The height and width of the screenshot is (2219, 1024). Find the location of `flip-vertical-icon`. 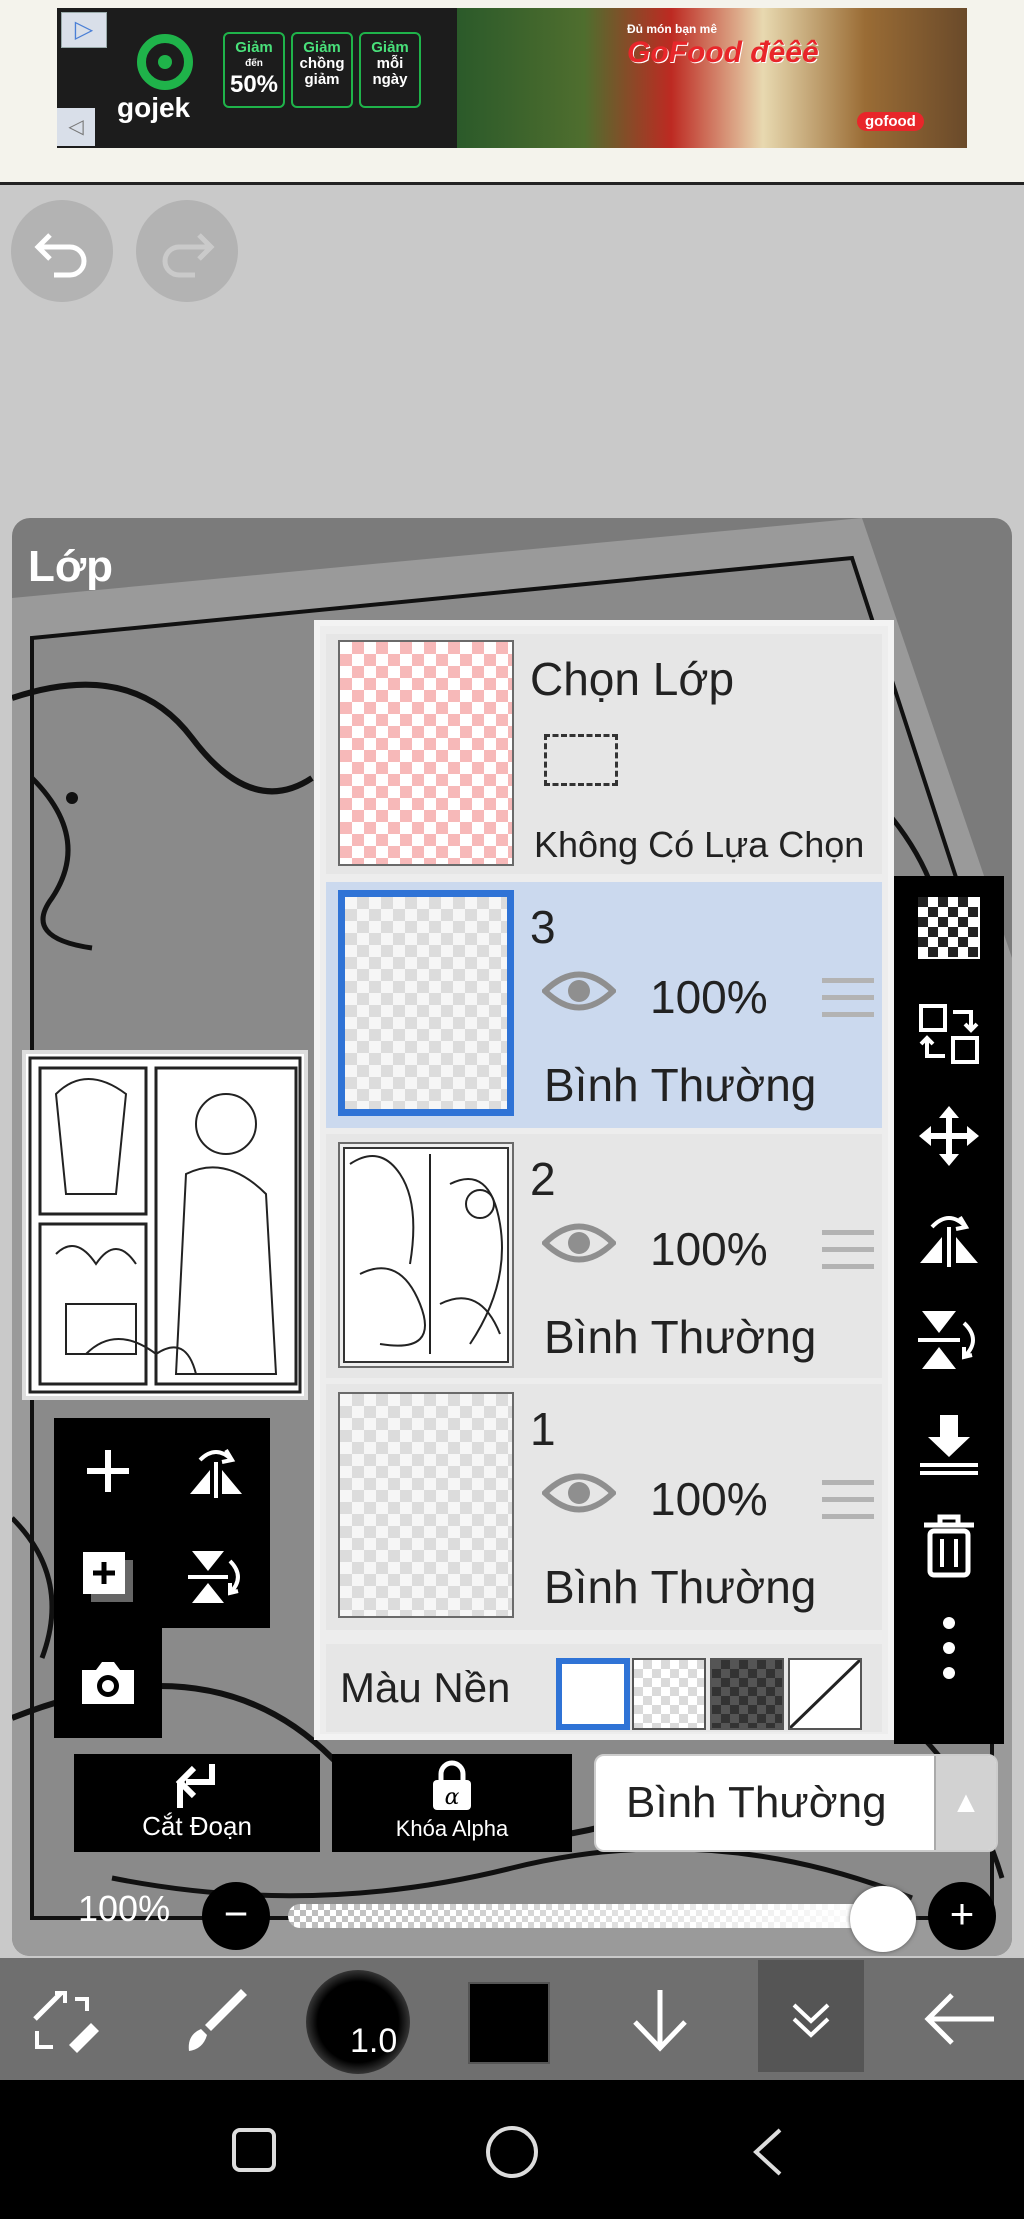

flip-vertical-icon is located at coordinates (946, 1340).